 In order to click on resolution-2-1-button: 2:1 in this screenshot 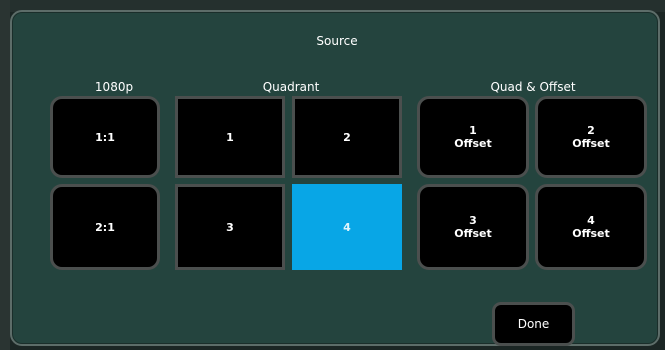, I will do `click(105, 227)`.